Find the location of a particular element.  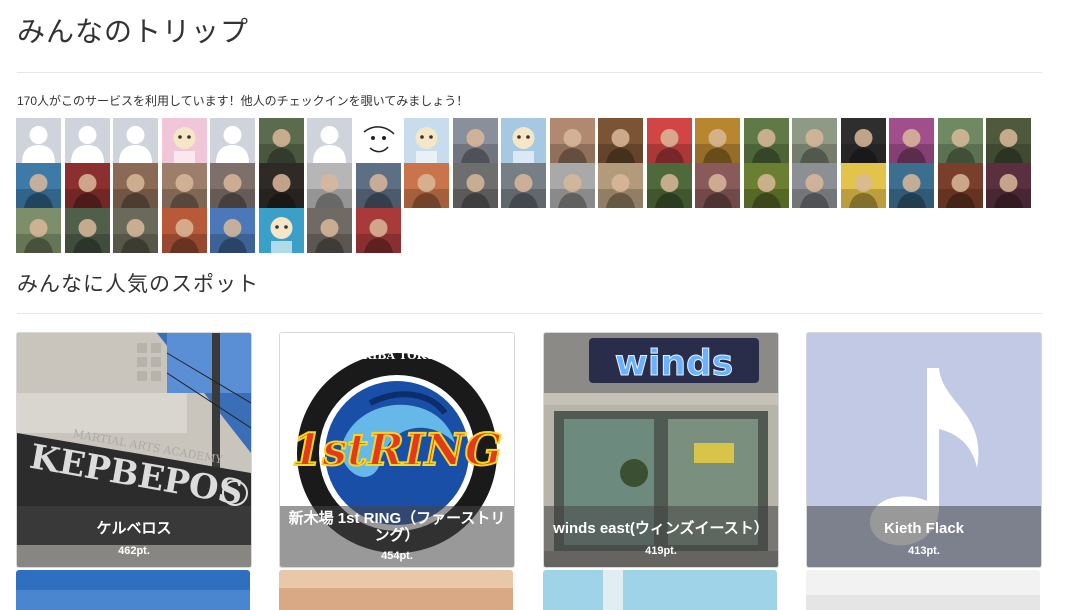

svg-text: winds is located at coordinates (674, 363).